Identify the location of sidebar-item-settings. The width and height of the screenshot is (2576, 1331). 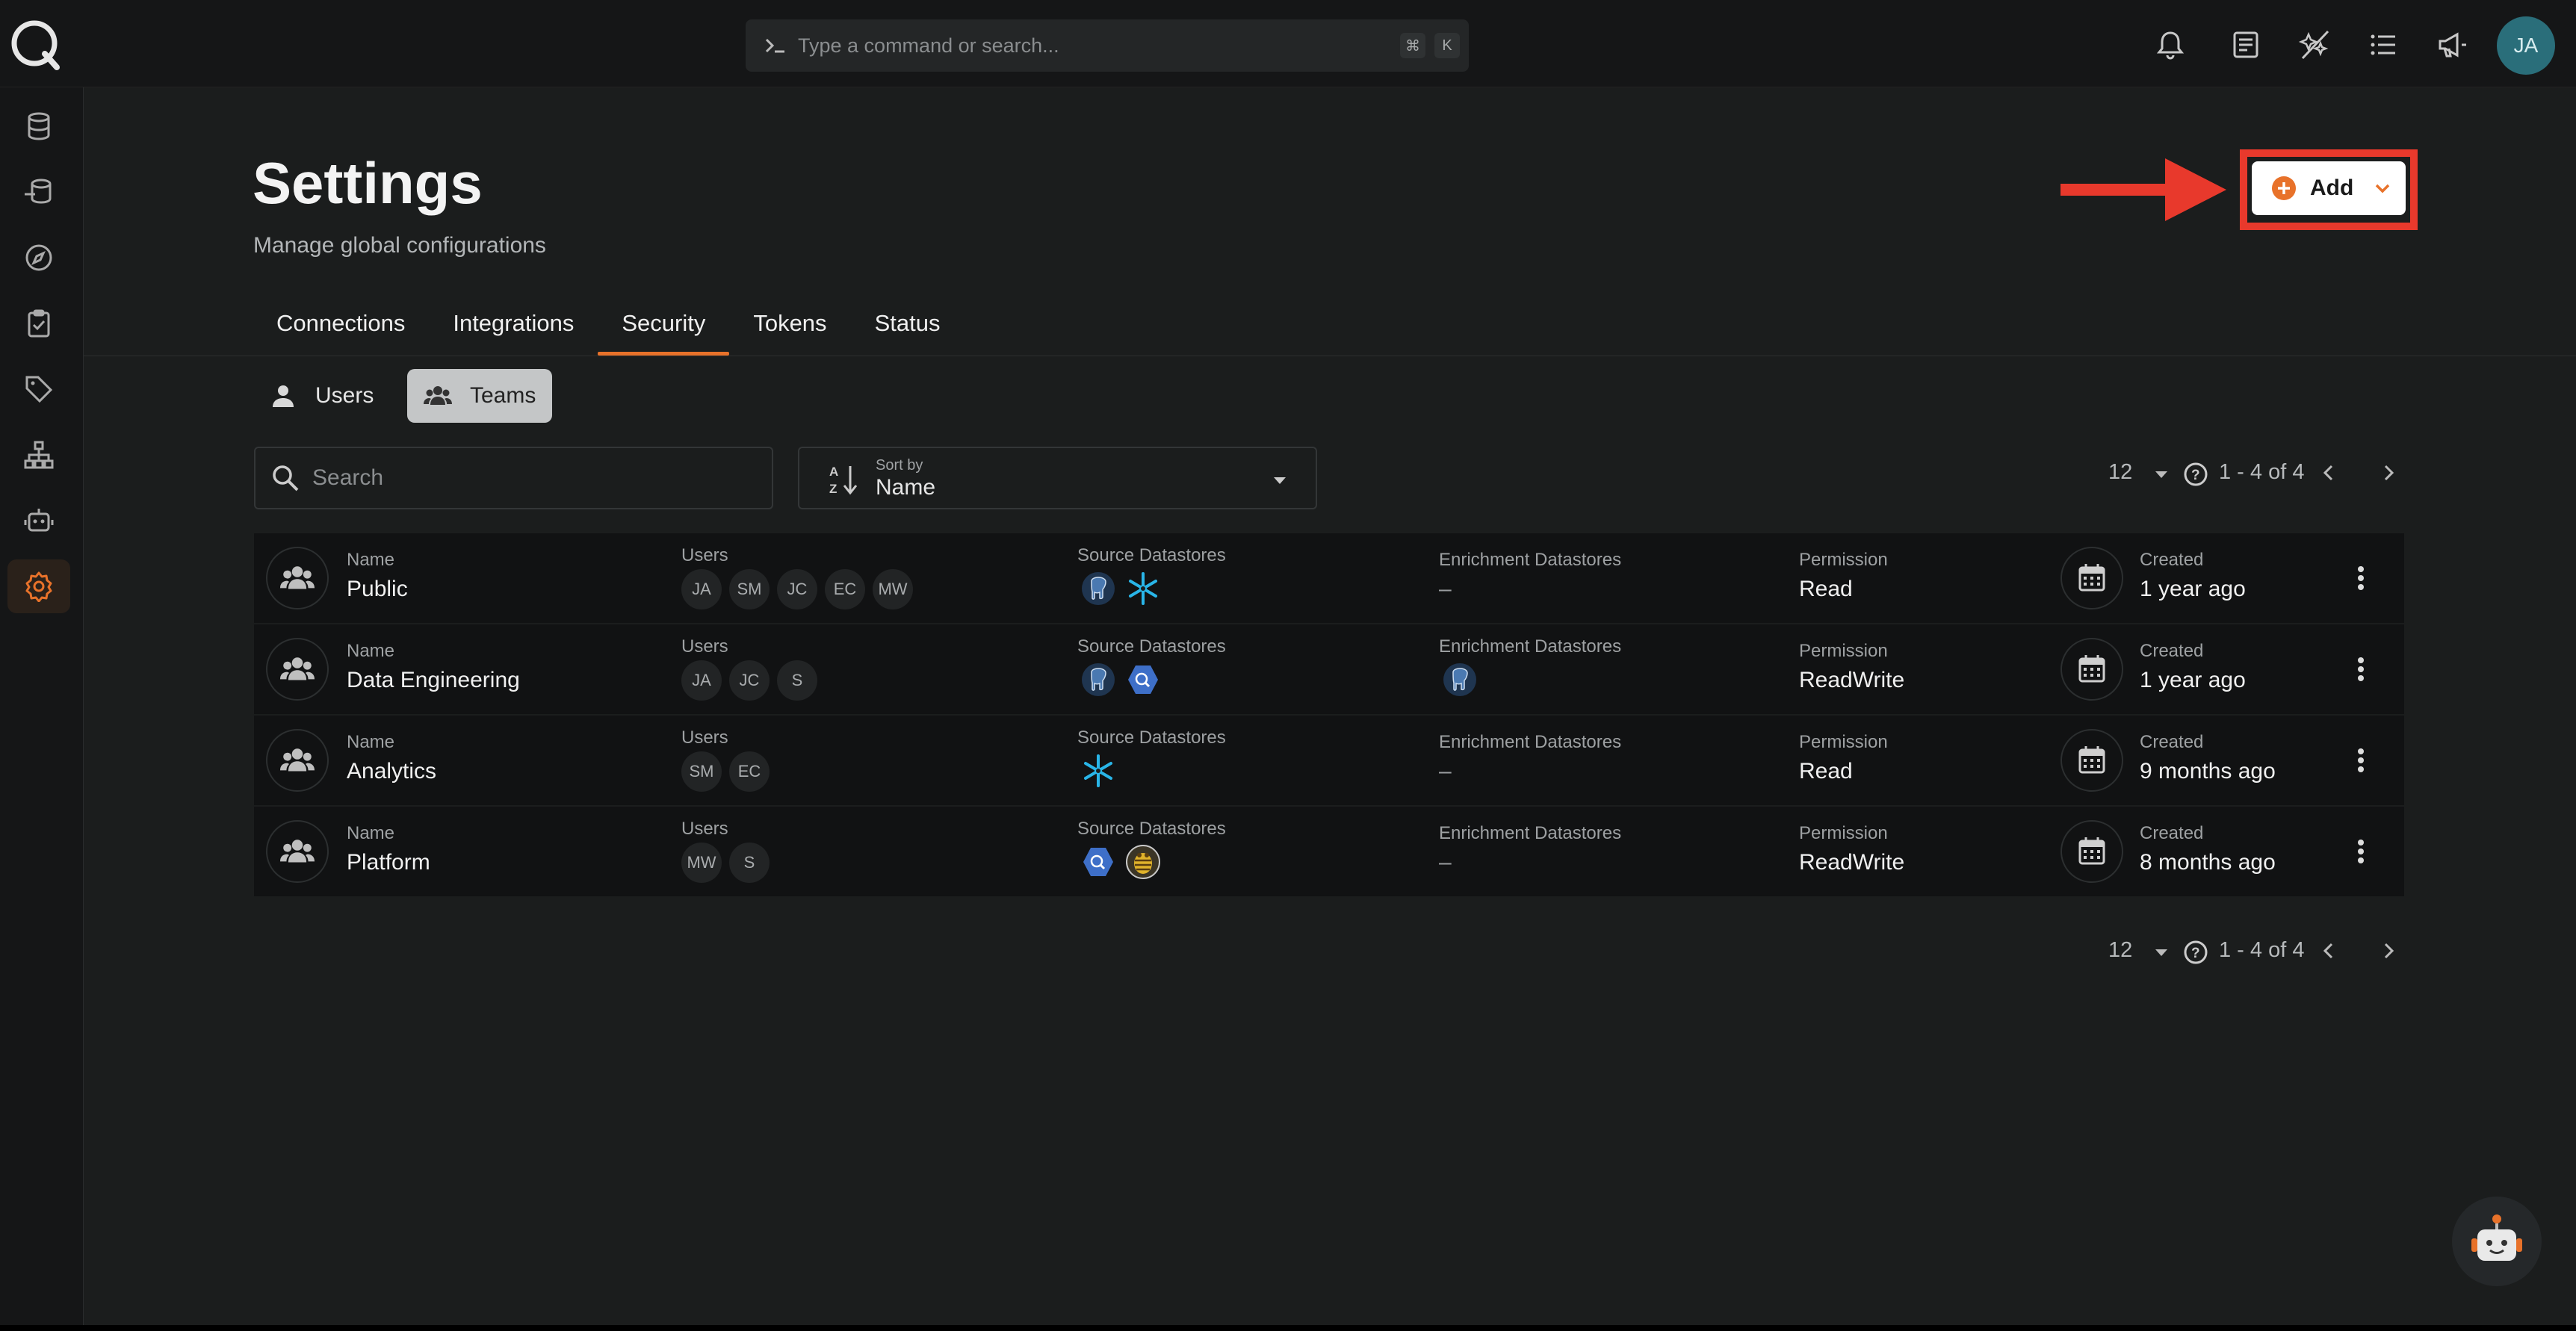
(38, 586).